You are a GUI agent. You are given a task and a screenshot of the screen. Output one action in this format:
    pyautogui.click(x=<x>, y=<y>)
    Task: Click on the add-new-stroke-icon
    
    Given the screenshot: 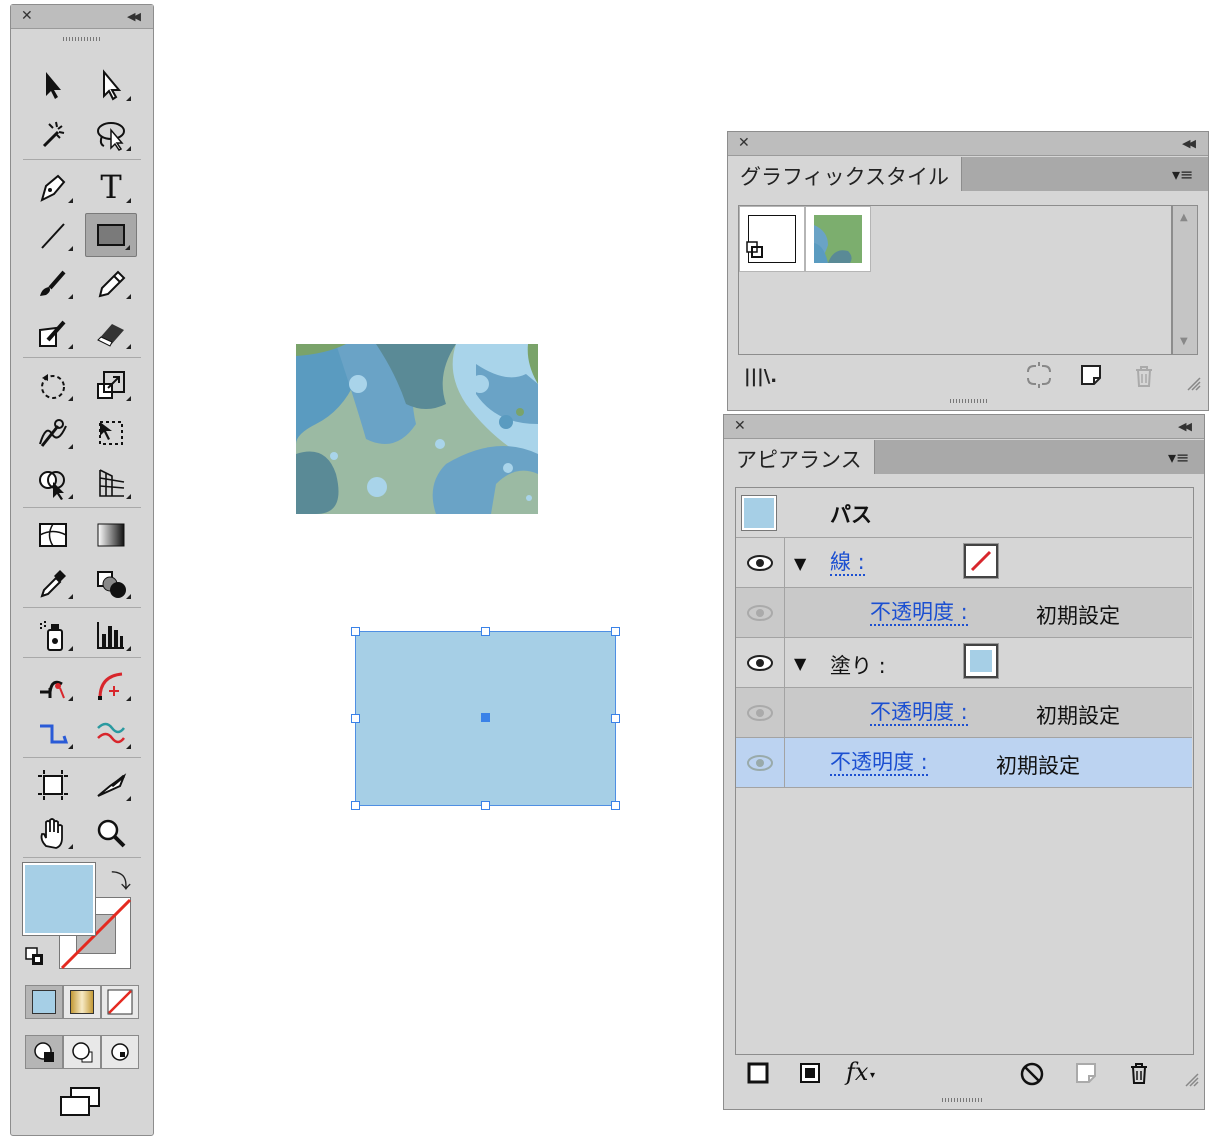 What is the action you would take?
    pyautogui.click(x=758, y=1073)
    